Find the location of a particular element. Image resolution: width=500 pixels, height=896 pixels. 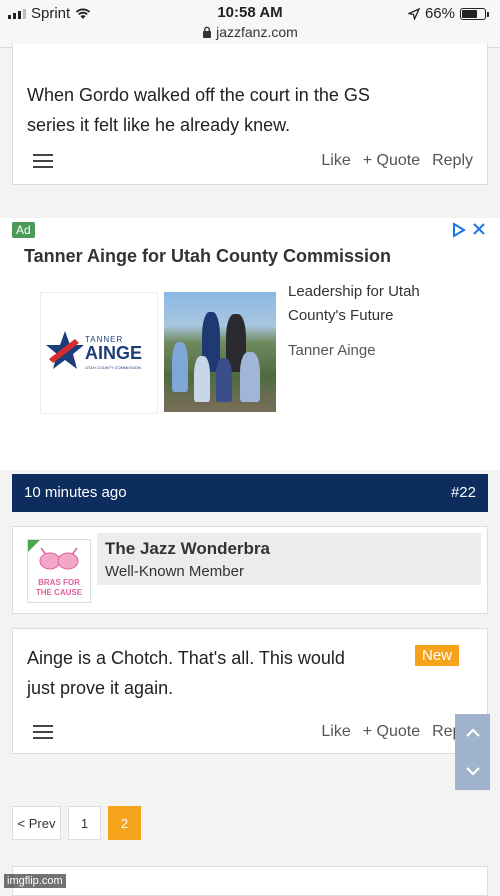

scroll-buttons is located at coordinates (472, 752).